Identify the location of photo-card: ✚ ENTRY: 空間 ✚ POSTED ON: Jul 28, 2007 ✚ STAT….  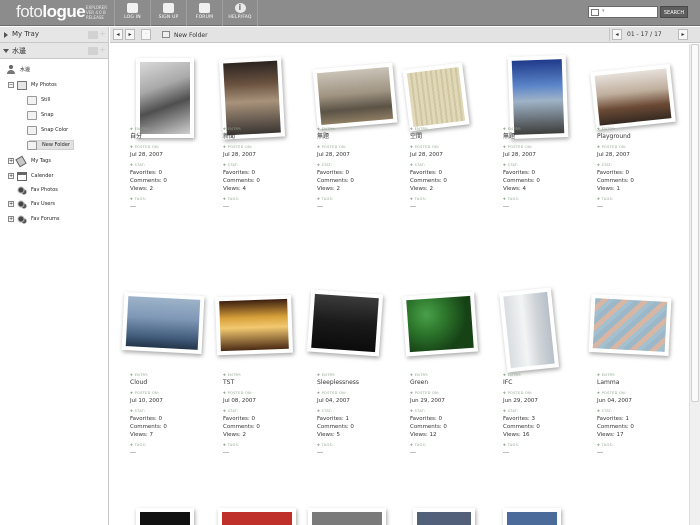
(431, 159).